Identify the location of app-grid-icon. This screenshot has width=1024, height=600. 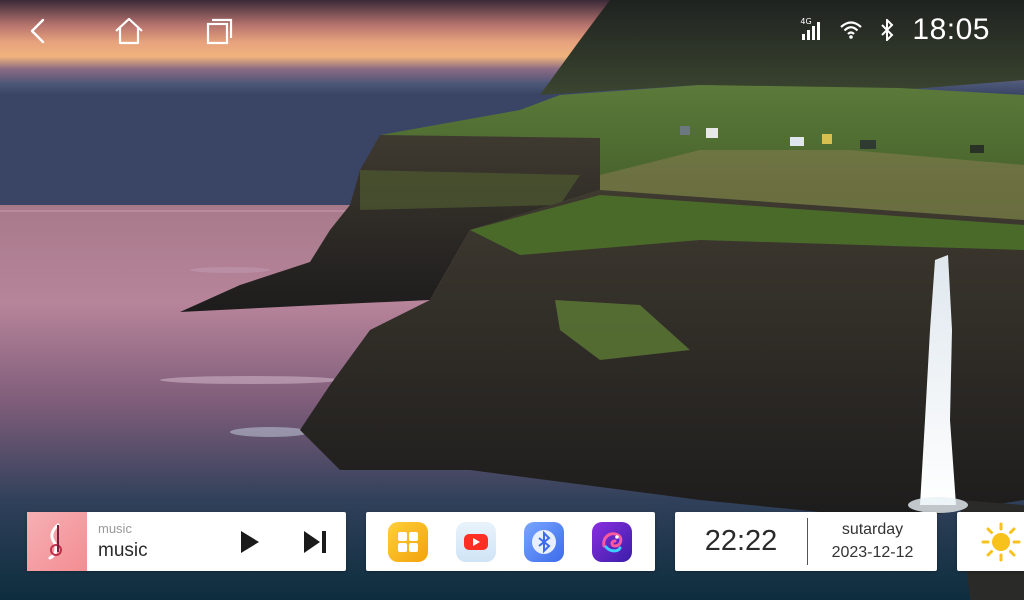
(408, 542).